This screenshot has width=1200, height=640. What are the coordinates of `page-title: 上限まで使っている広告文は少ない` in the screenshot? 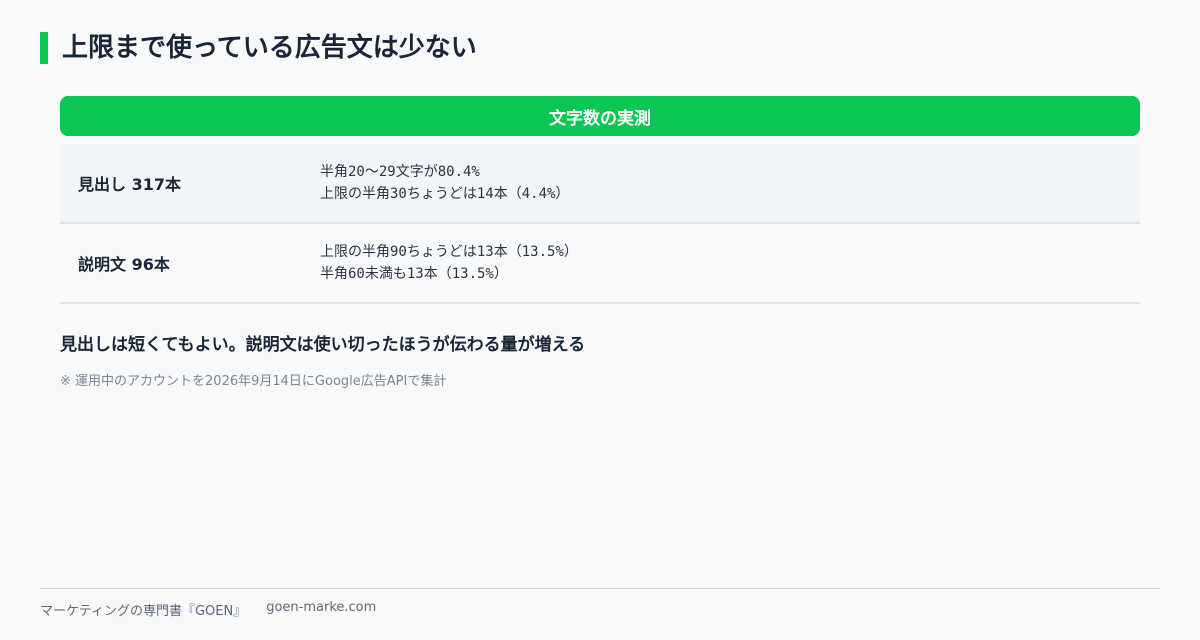 It's located at (269, 48).